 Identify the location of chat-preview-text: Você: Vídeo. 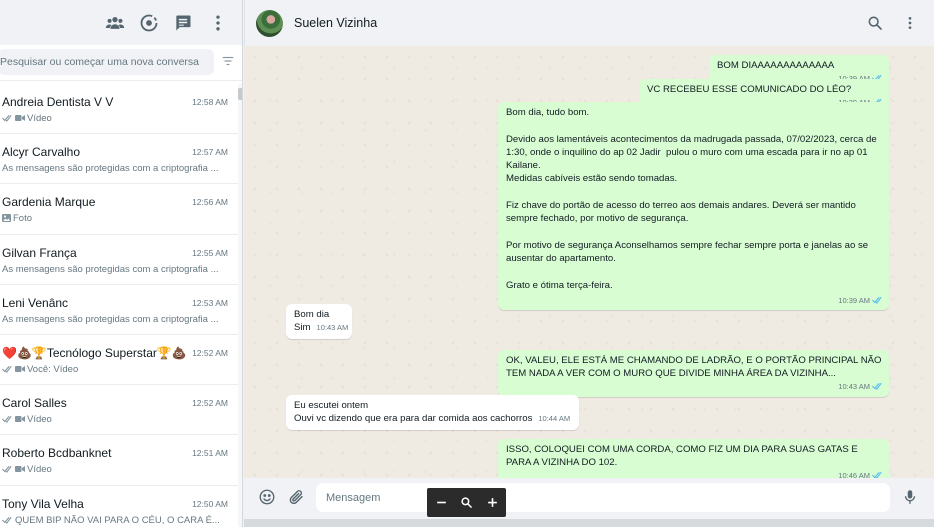
(53, 369).